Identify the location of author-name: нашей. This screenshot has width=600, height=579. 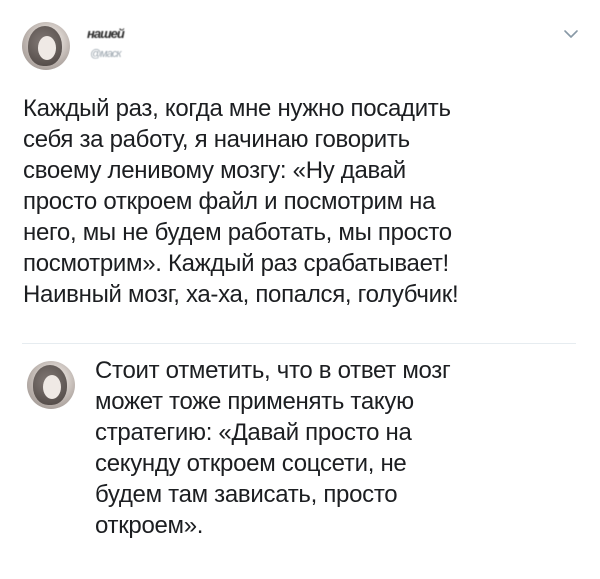
(106, 33).